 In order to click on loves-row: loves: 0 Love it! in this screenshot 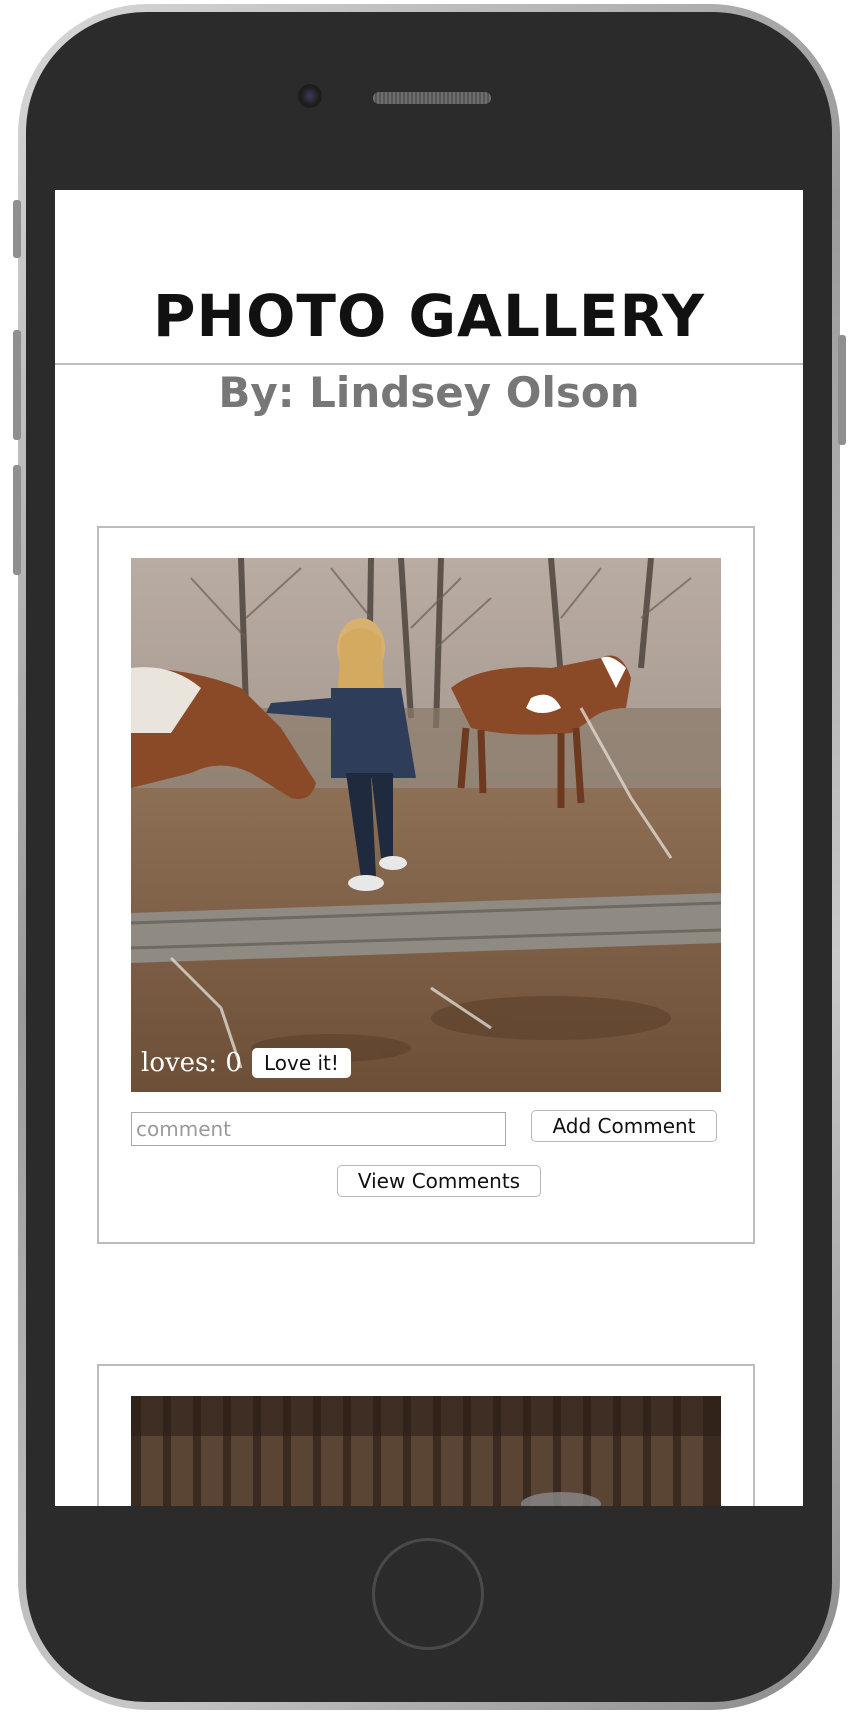, I will do `click(246, 1063)`.